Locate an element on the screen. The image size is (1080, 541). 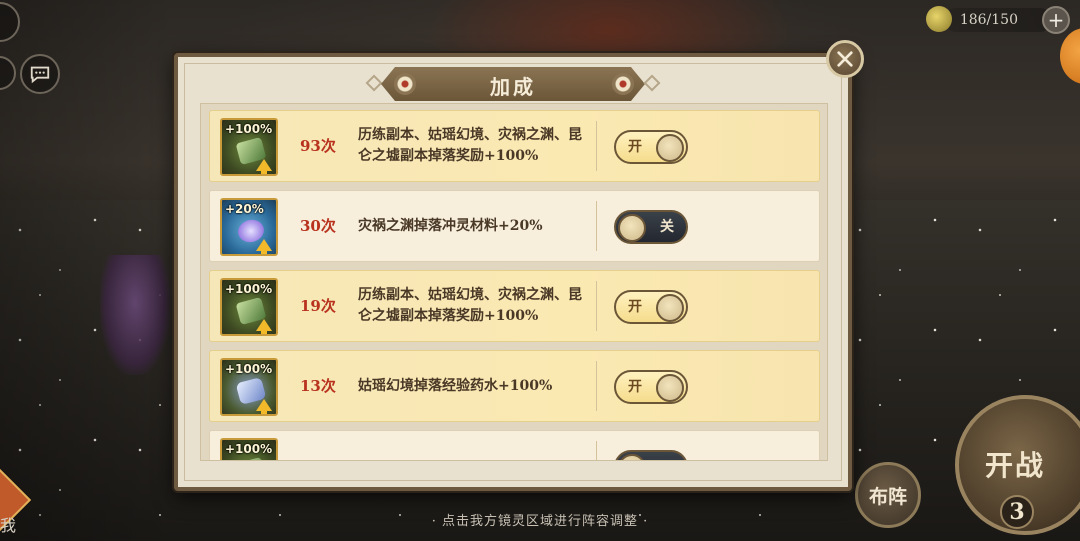
bonus-description-text: 姑瑶幻境掉落经验药水+100% is located at coordinates (455, 385).